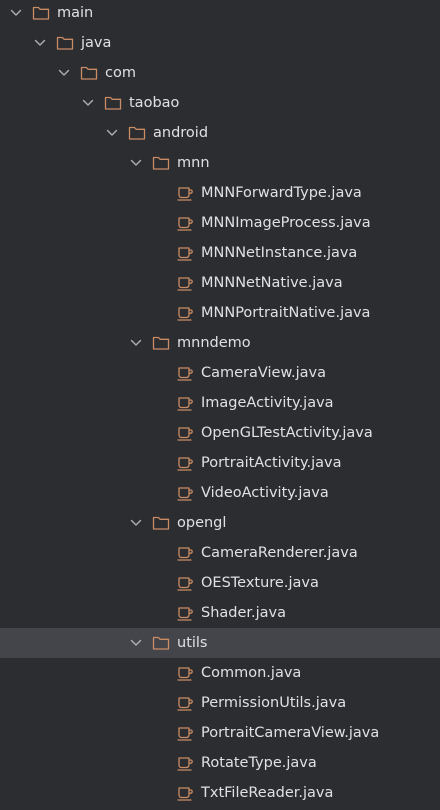 This screenshot has height=810, width=440. I want to click on tree-folder-row: opengl, so click(220, 523).